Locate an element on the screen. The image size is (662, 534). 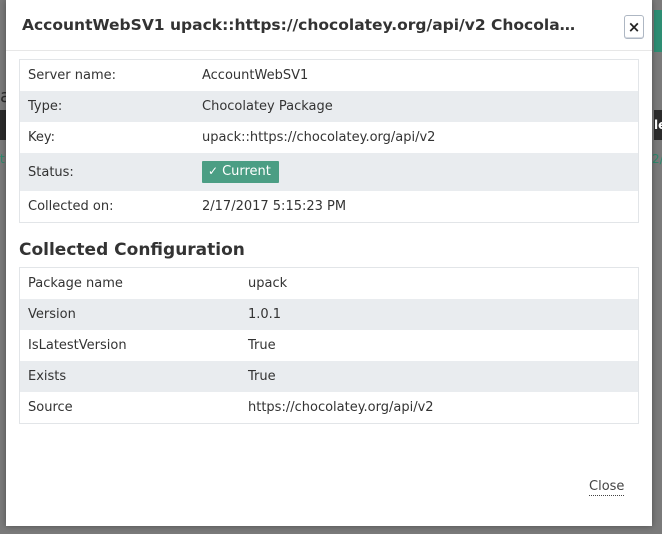
background-green-button is located at coordinates (658, 31).